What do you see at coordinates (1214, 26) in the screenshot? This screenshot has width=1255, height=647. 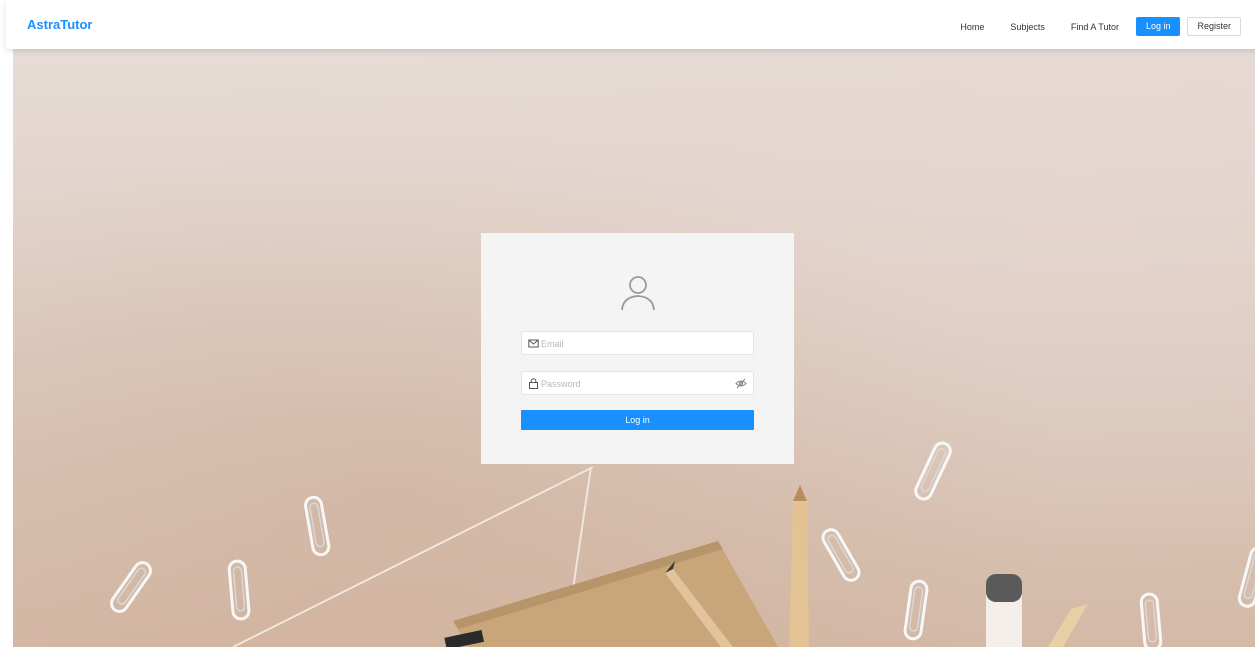 I see `nav-register-button: Register` at bounding box center [1214, 26].